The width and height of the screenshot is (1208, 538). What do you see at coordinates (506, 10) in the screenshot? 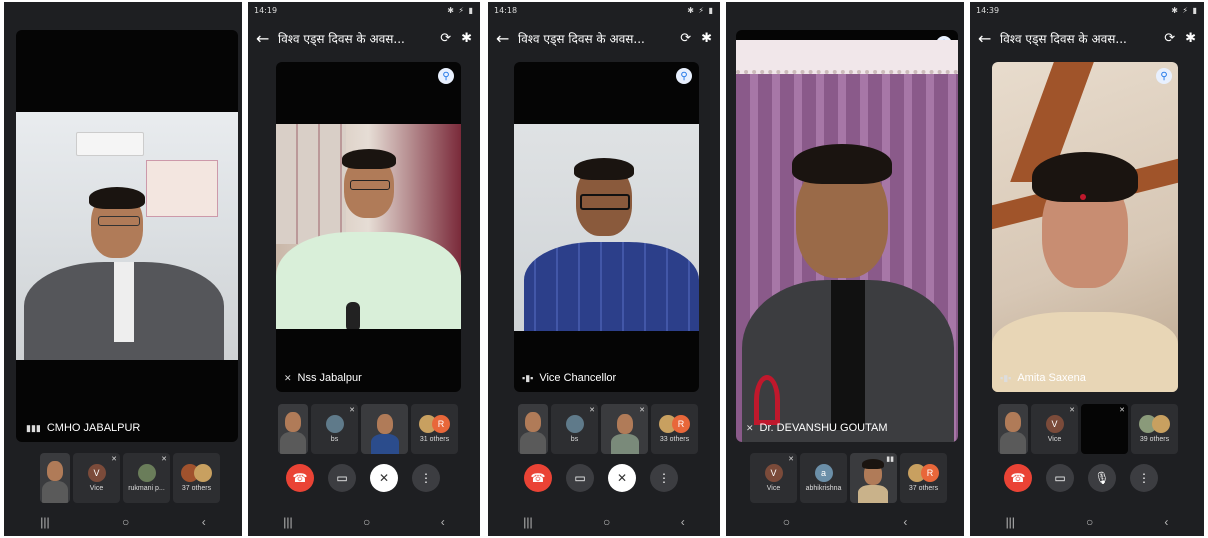
I see `status-time: 14:18` at bounding box center [506, 10].